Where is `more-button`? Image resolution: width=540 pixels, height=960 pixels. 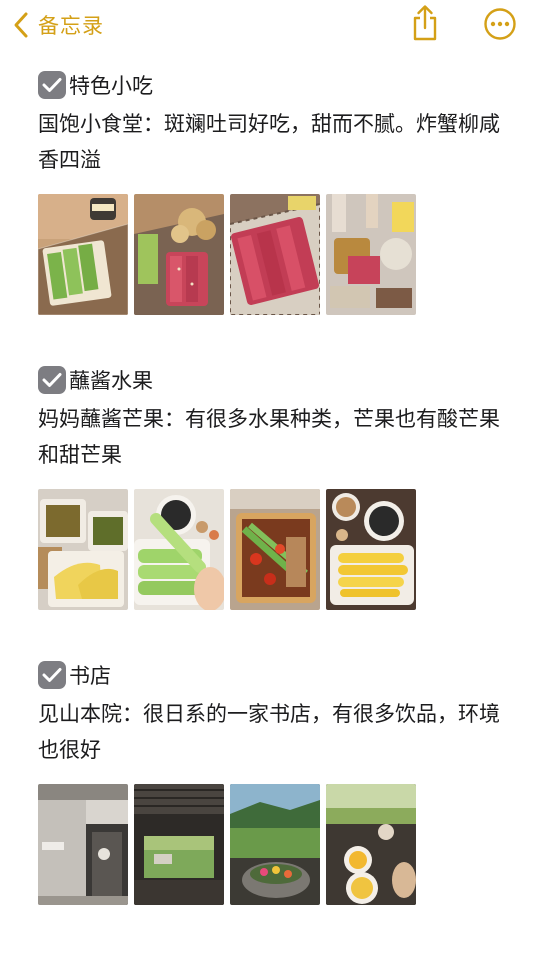
more-button is located at coordinates (500, 24).